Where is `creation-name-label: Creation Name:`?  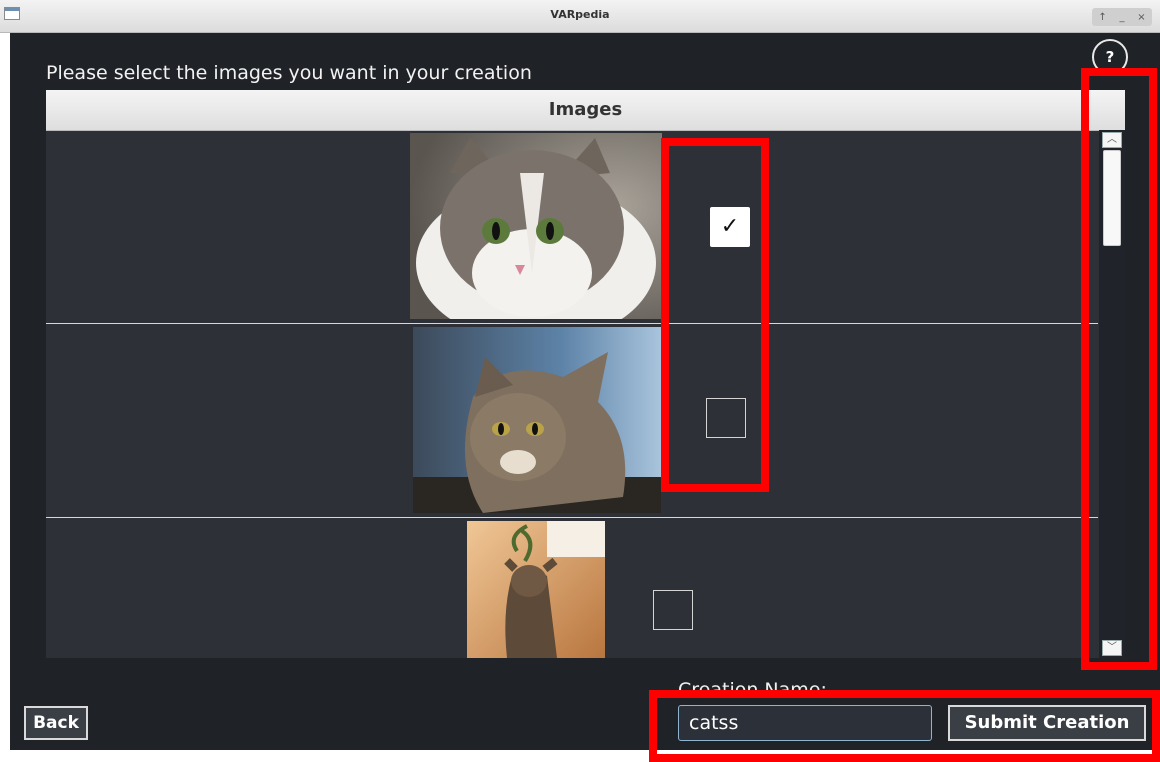 creation-name-label: Creation Name: is located at coordinates (752, 690).